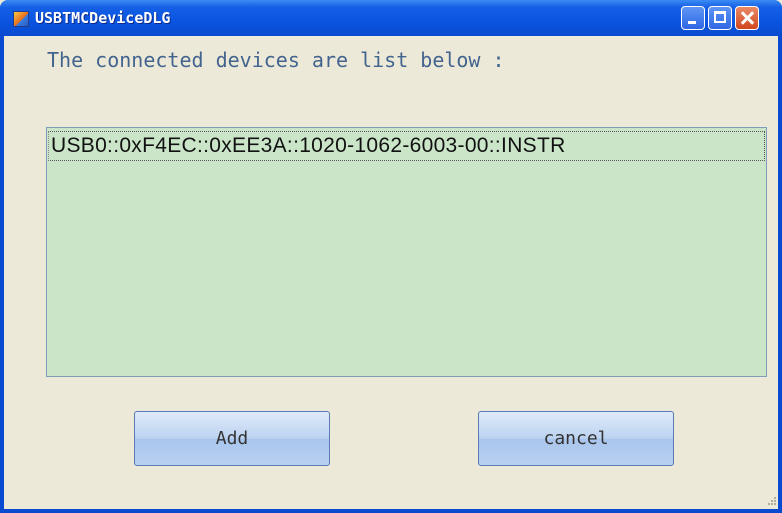  I want to click on window-border-right, so click(780, 274).